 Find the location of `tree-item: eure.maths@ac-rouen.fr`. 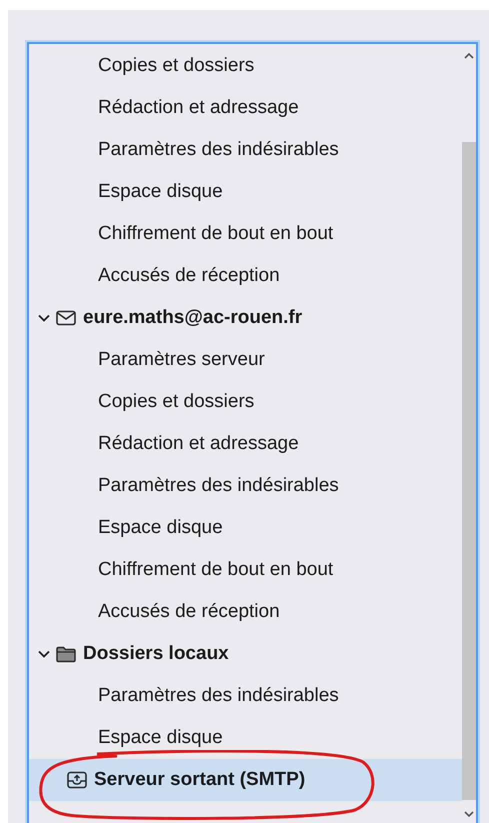

tree-item: eure.maths@ac-rouen.fr is located at coordinates (245, 318).